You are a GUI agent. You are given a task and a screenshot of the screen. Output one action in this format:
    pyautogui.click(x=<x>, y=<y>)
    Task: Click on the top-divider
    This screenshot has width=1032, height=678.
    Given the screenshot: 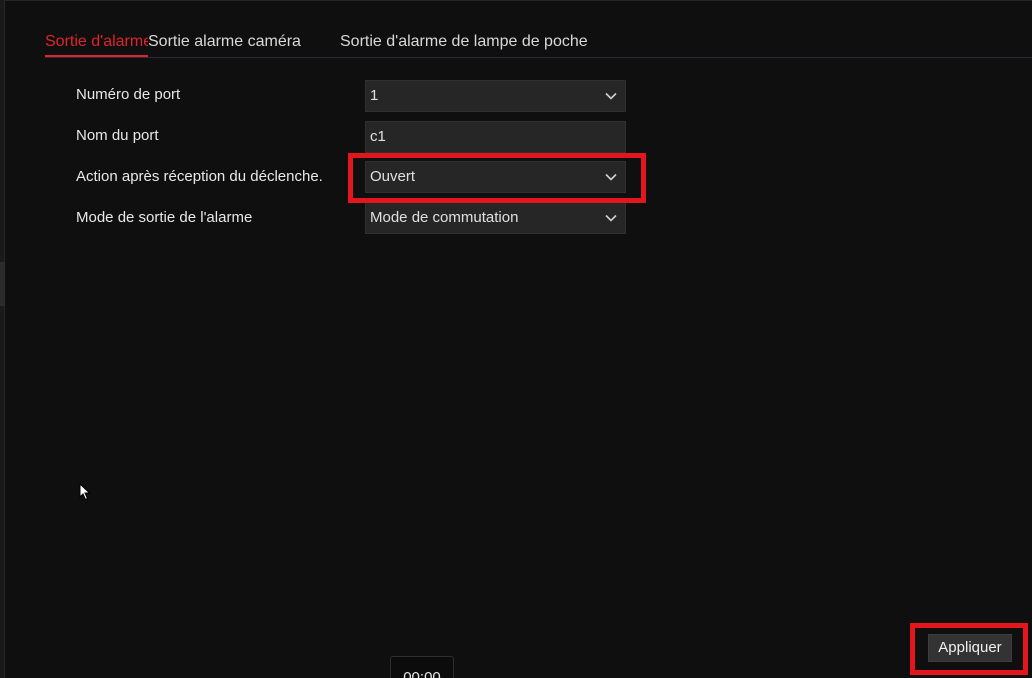 What is the action you would take?
    pyautogui.click(x=518, y=0)
    